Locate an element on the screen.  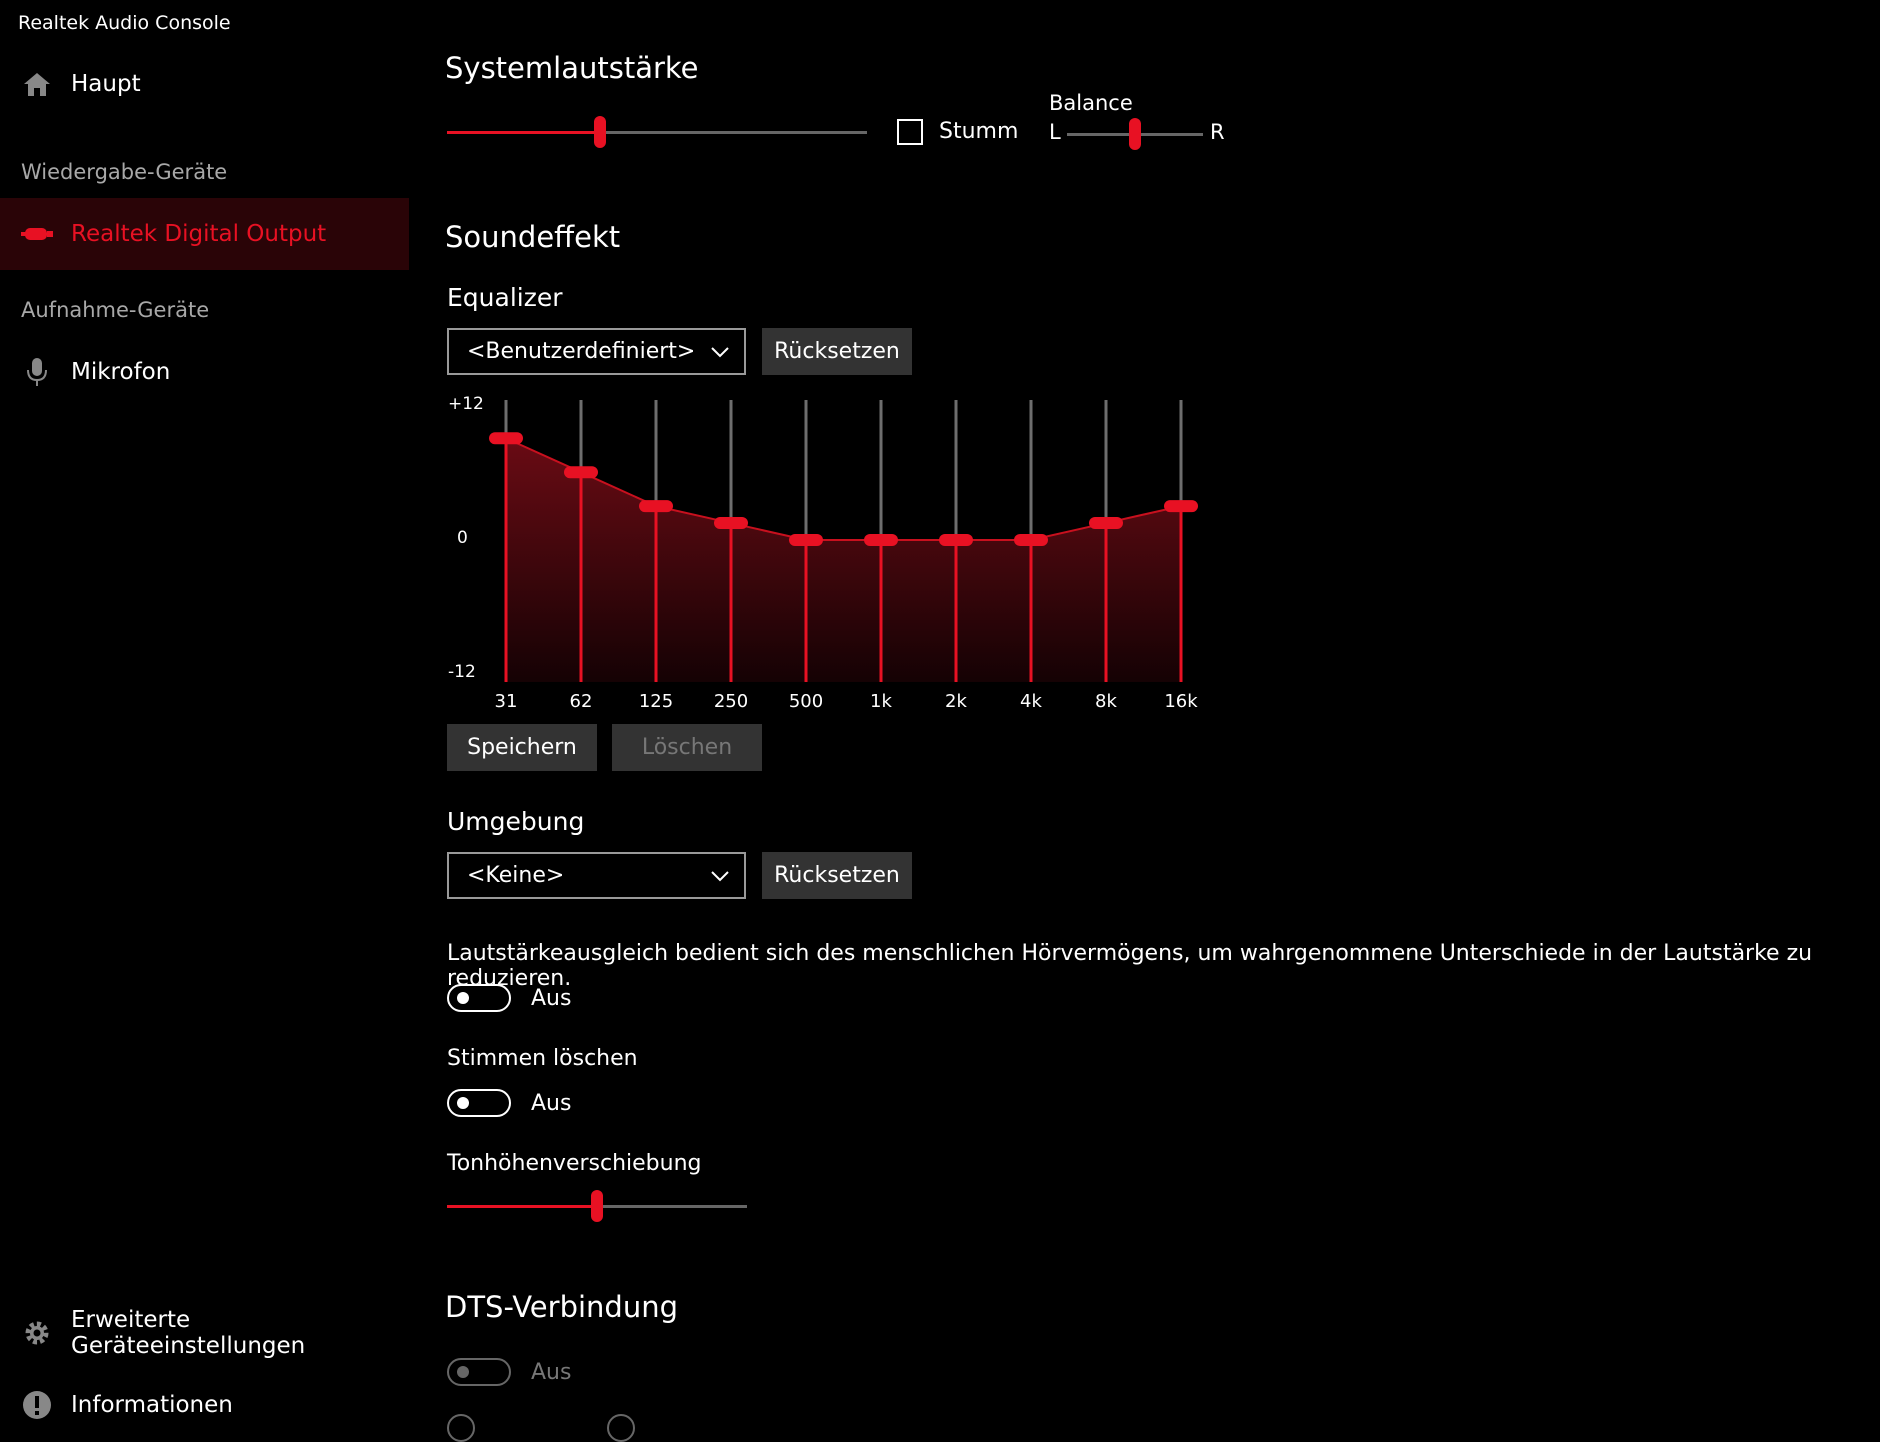
eq-freq-label: 31 is located at coordinates (506, 701).